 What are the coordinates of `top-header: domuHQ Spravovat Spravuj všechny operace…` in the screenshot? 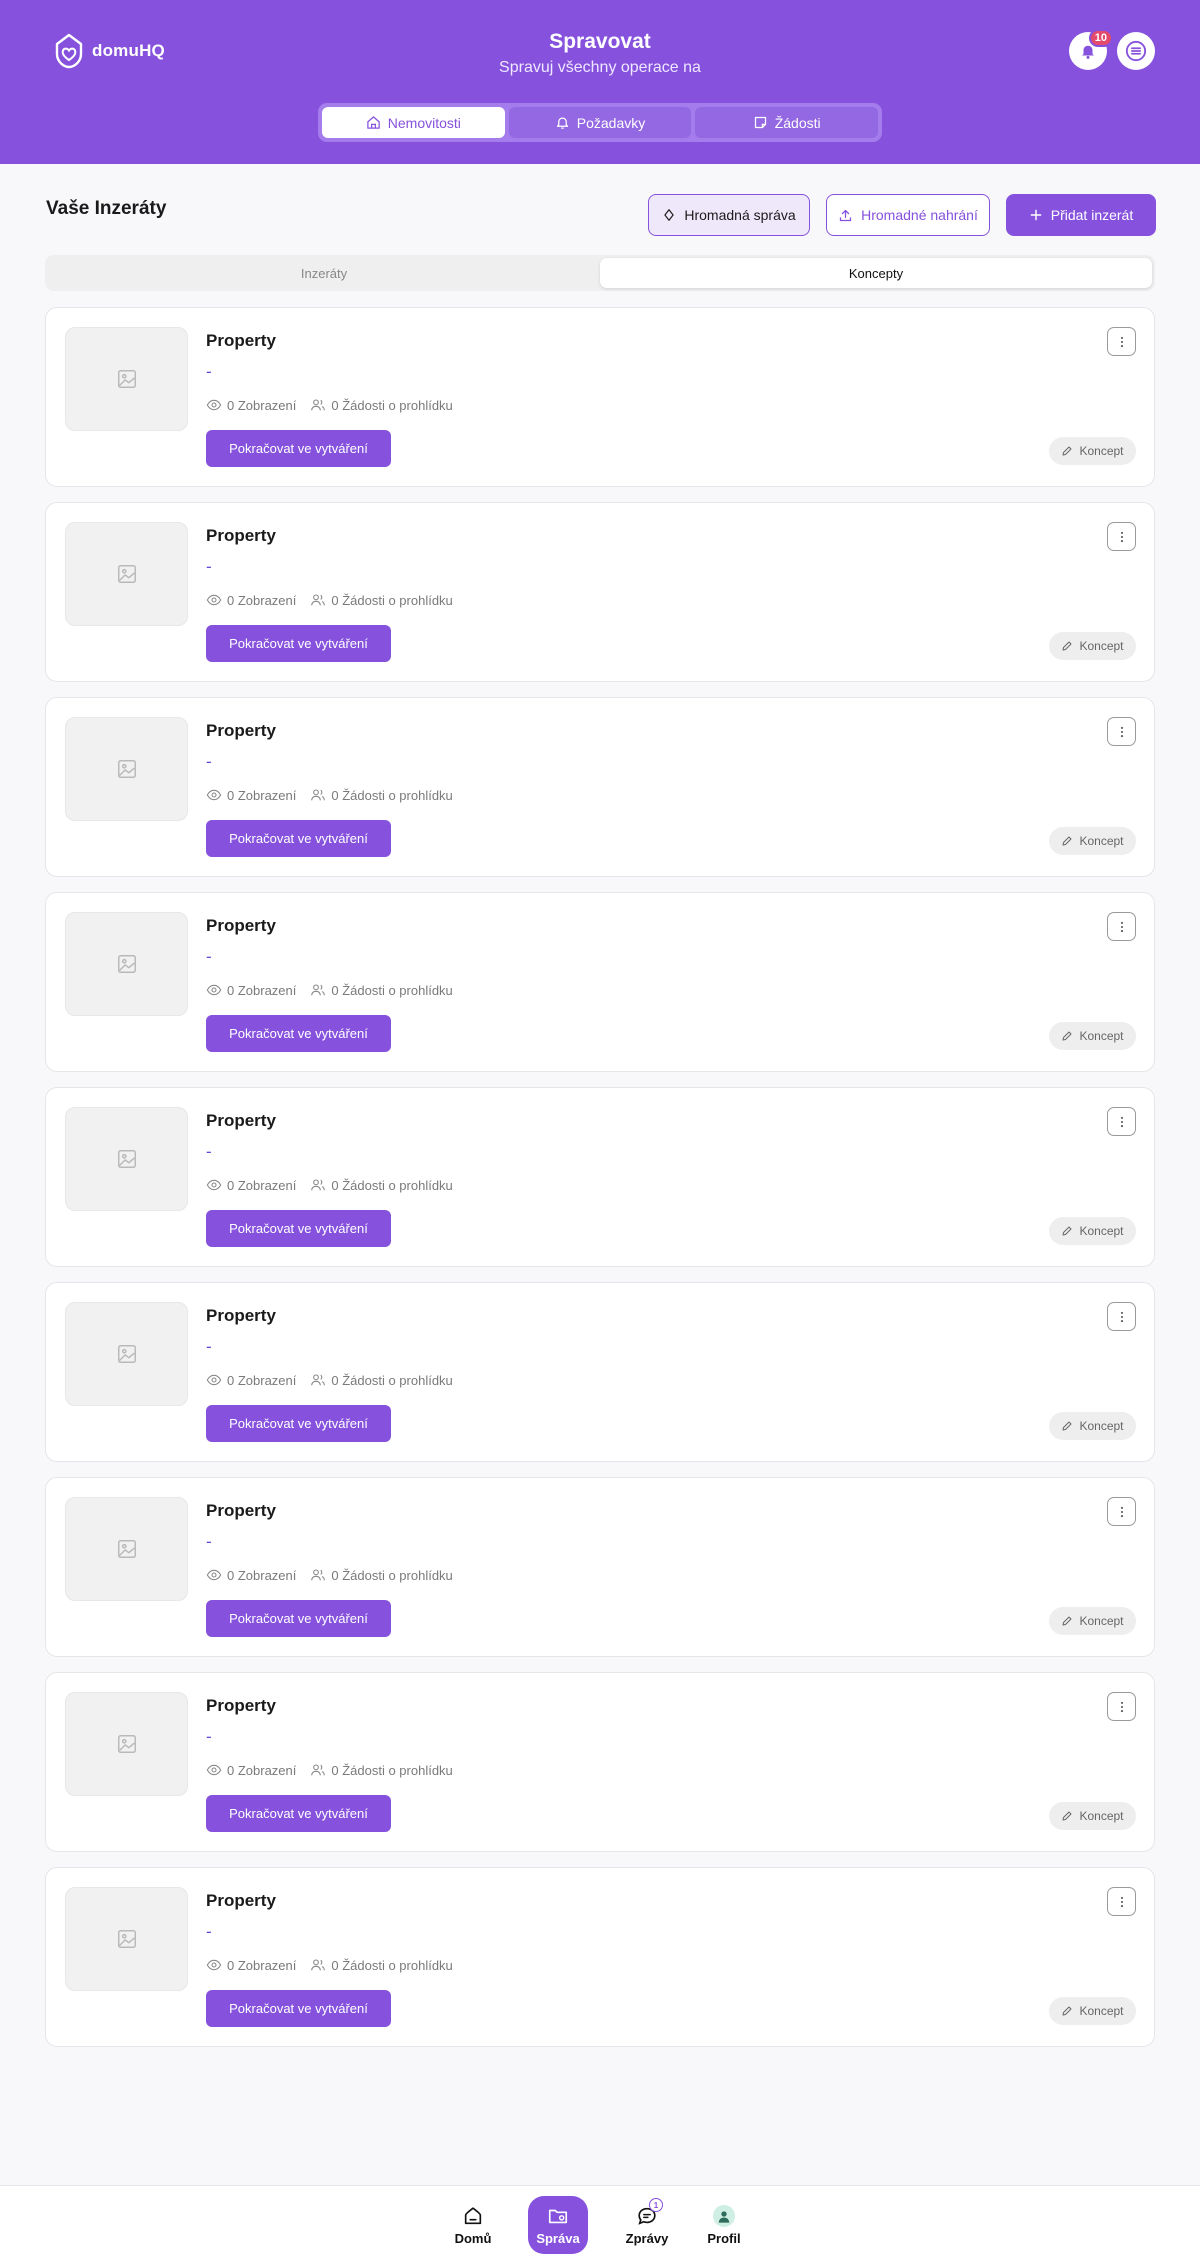 It's located at (600, 82).